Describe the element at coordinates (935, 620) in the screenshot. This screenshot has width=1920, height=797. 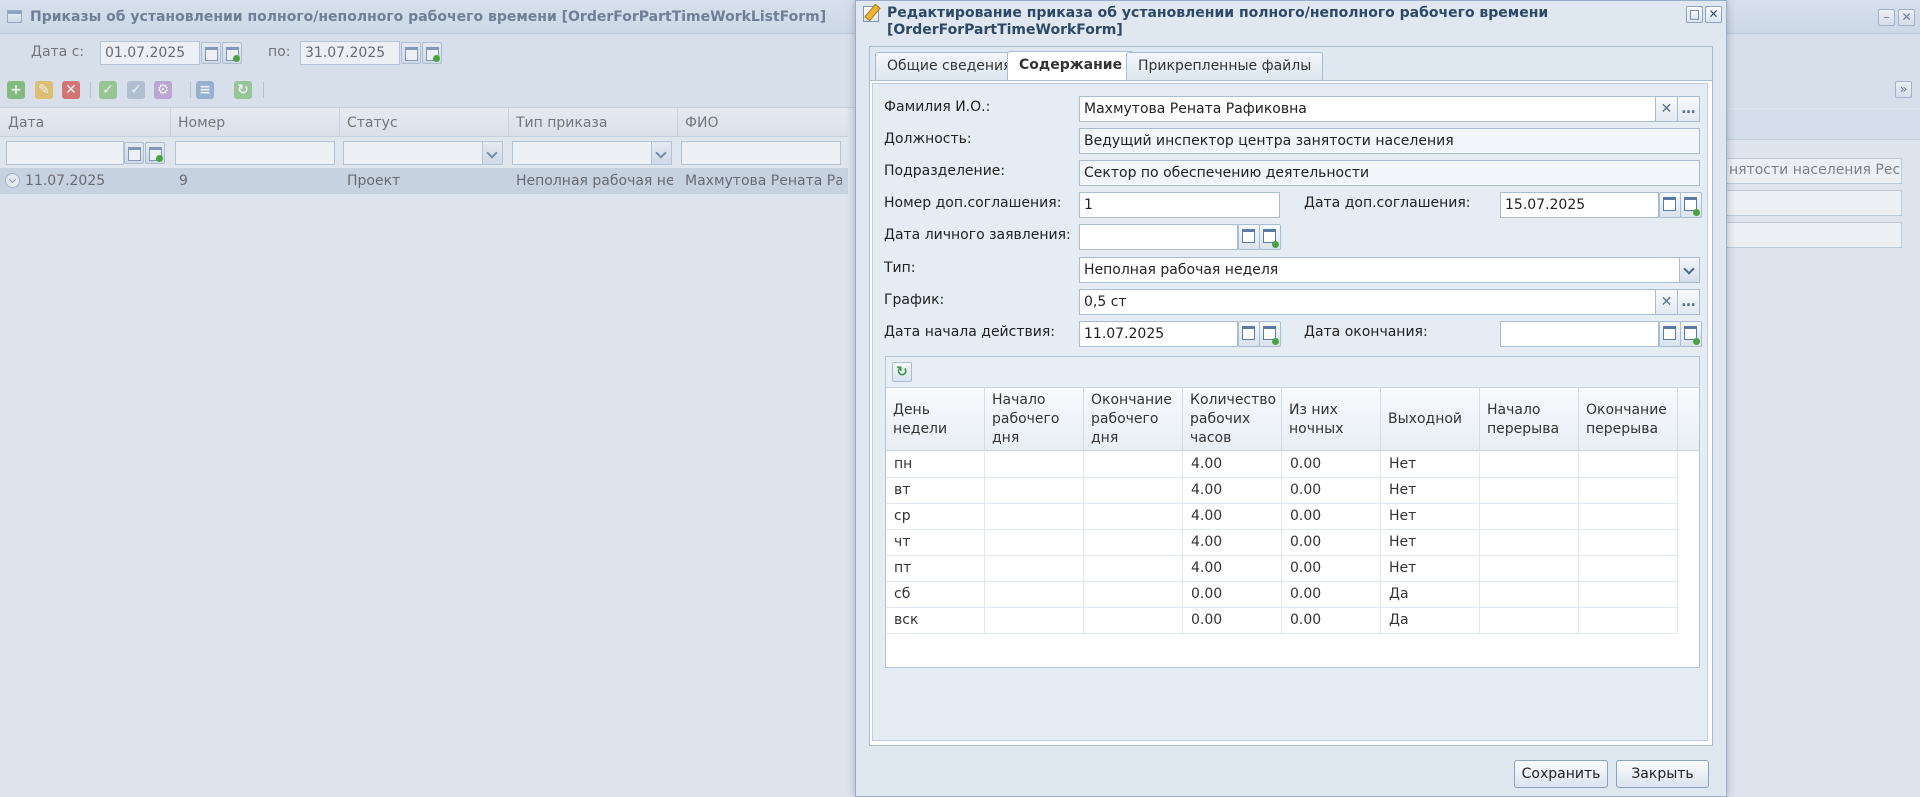
I see `cell-day: вск` at that location.